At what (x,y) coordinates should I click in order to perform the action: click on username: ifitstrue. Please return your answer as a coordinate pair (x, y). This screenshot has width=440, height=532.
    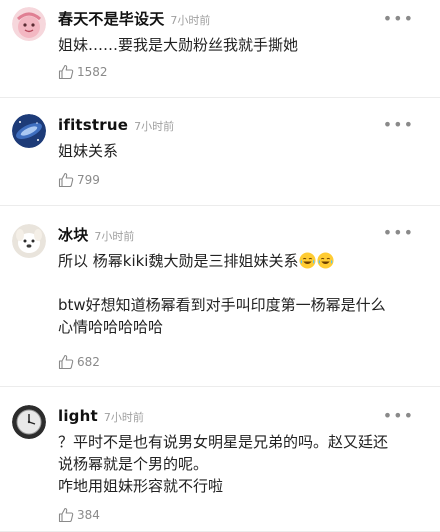
    Looking at the image, I should click on (93, 125).